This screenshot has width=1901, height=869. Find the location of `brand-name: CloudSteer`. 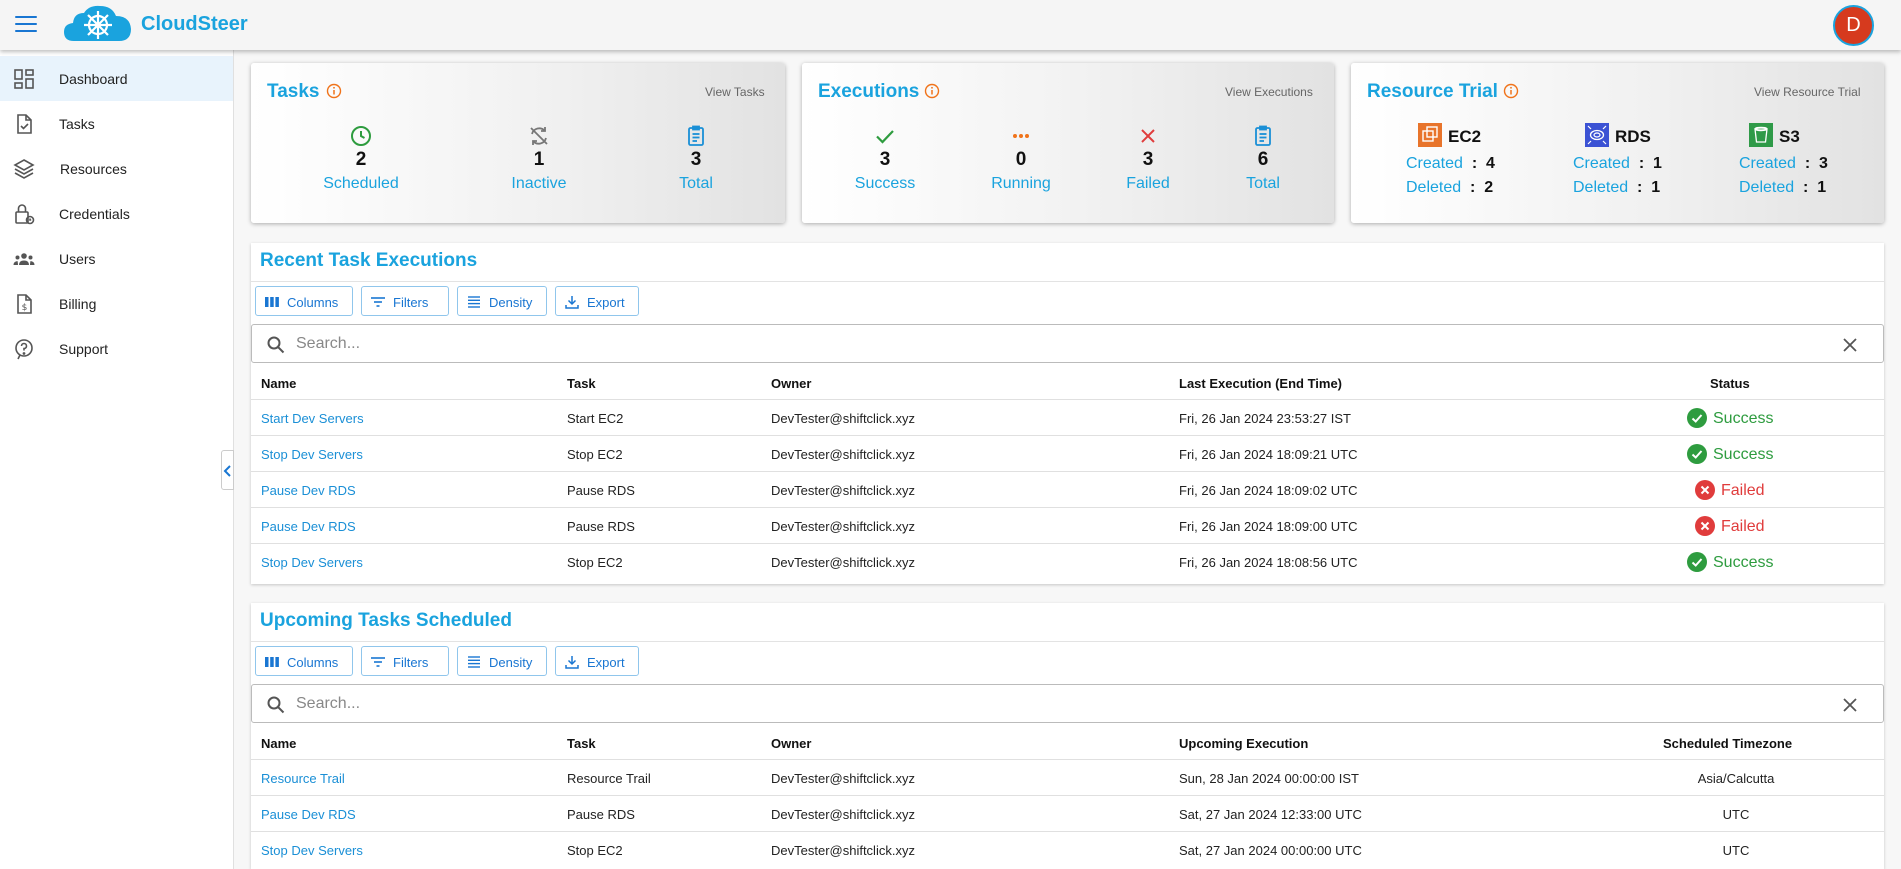

brand-name: CloudSteer is located at coordinates (194, 24).